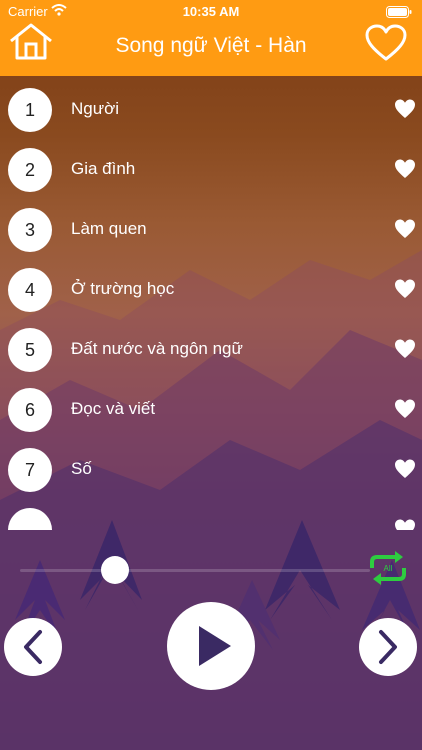  I want to click on play-icon, so click(215, 646).